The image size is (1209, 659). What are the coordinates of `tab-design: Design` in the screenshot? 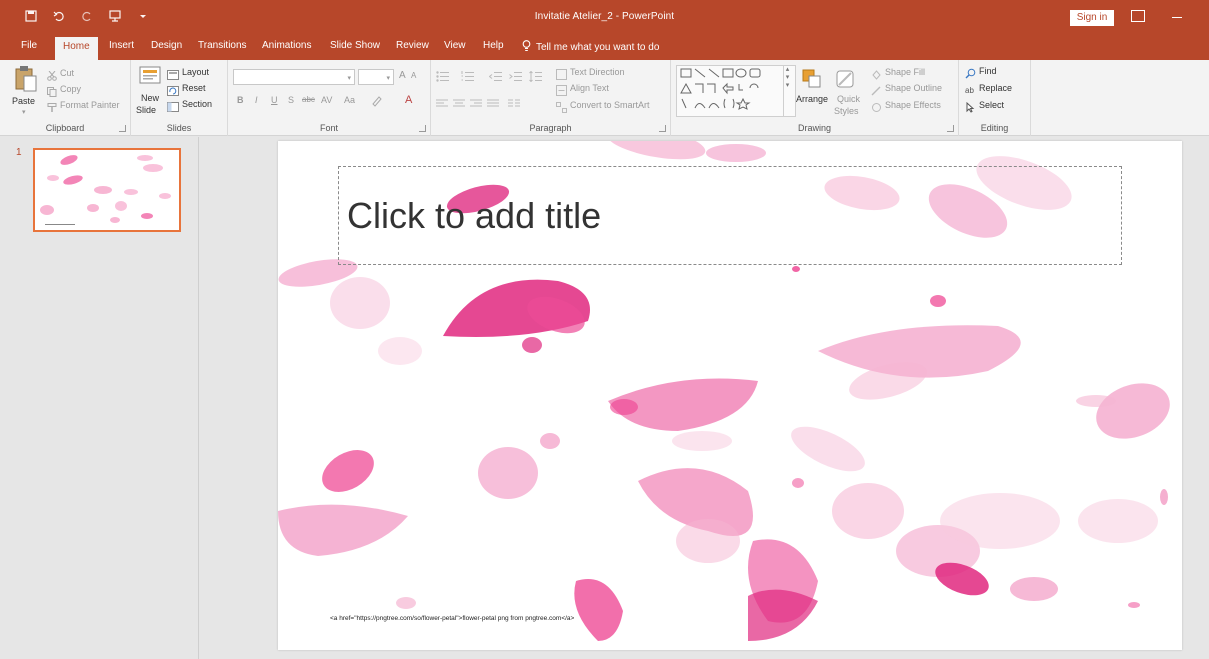 It's located at (166, 45).